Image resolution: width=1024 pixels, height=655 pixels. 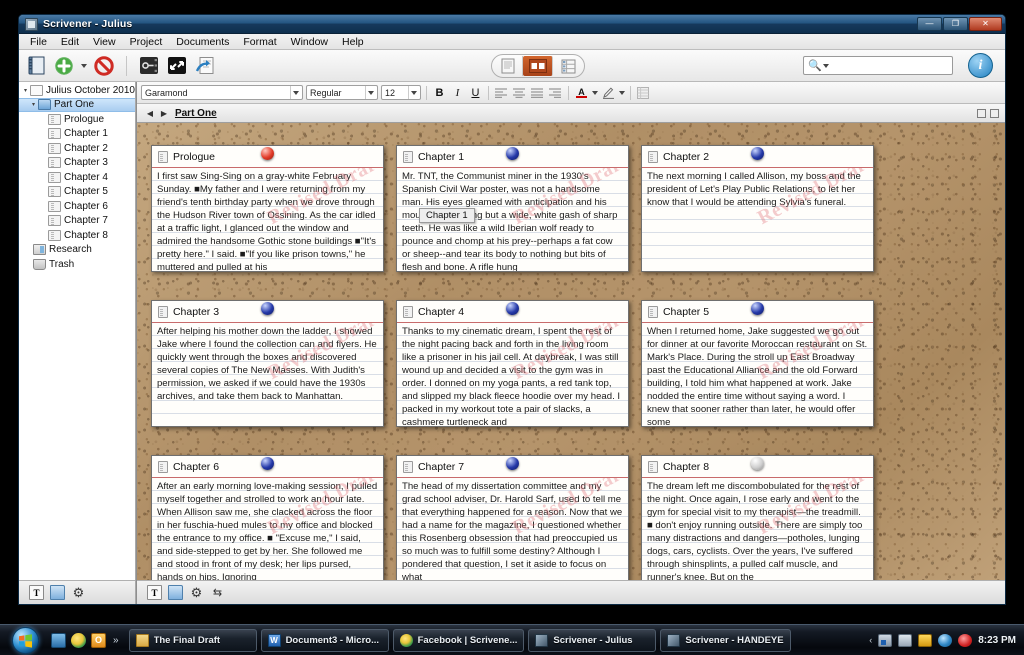 I want to click on sidebar-item-chapter-4: Chapter 4, so click(x=77, y=177).